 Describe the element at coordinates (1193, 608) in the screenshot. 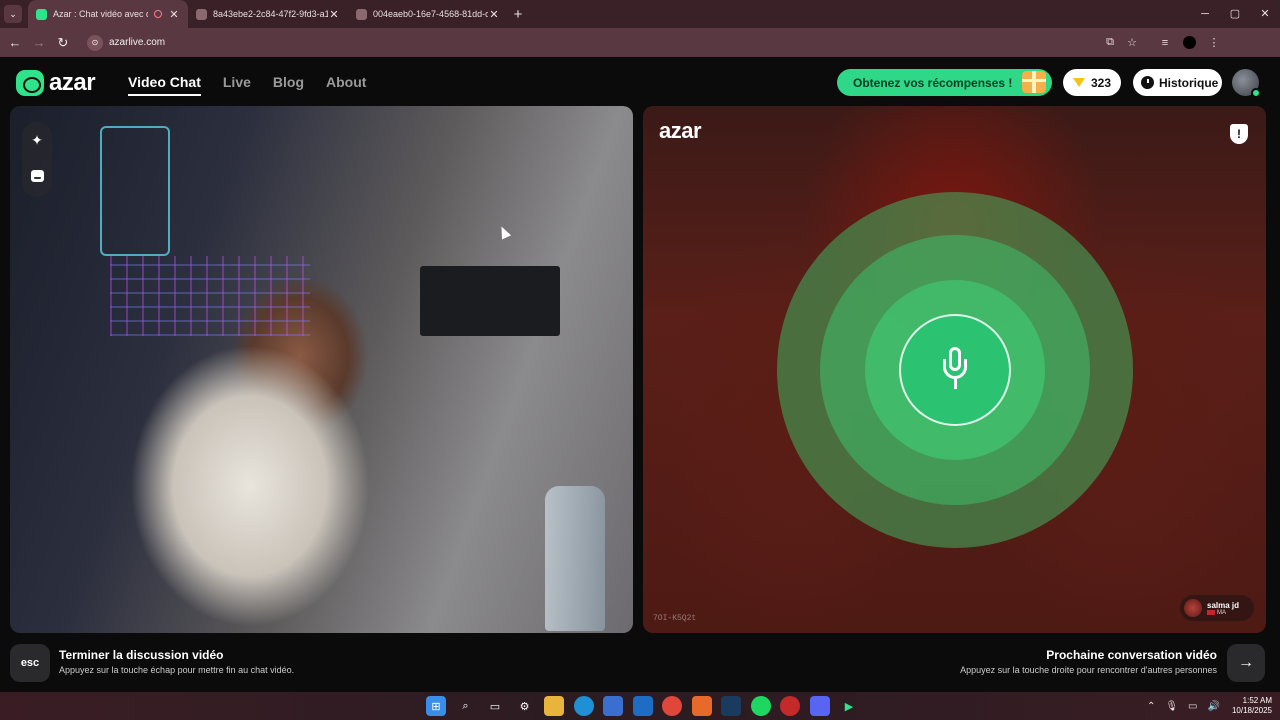

I see `peer-avatar` at that location.